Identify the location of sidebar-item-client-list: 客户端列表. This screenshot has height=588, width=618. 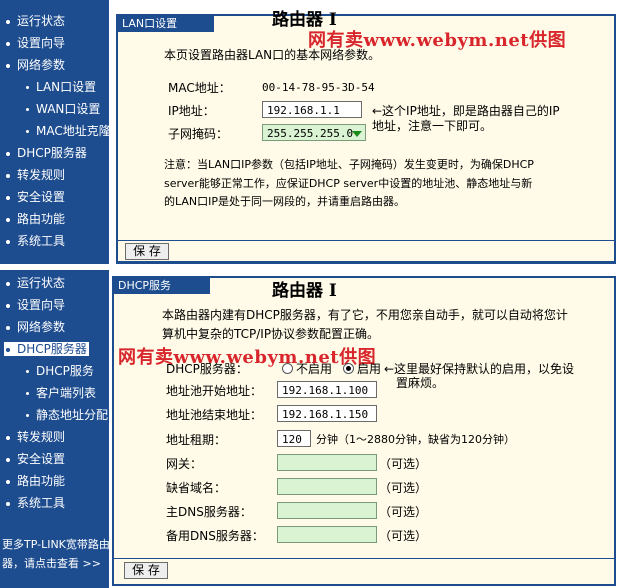
(61, 393).